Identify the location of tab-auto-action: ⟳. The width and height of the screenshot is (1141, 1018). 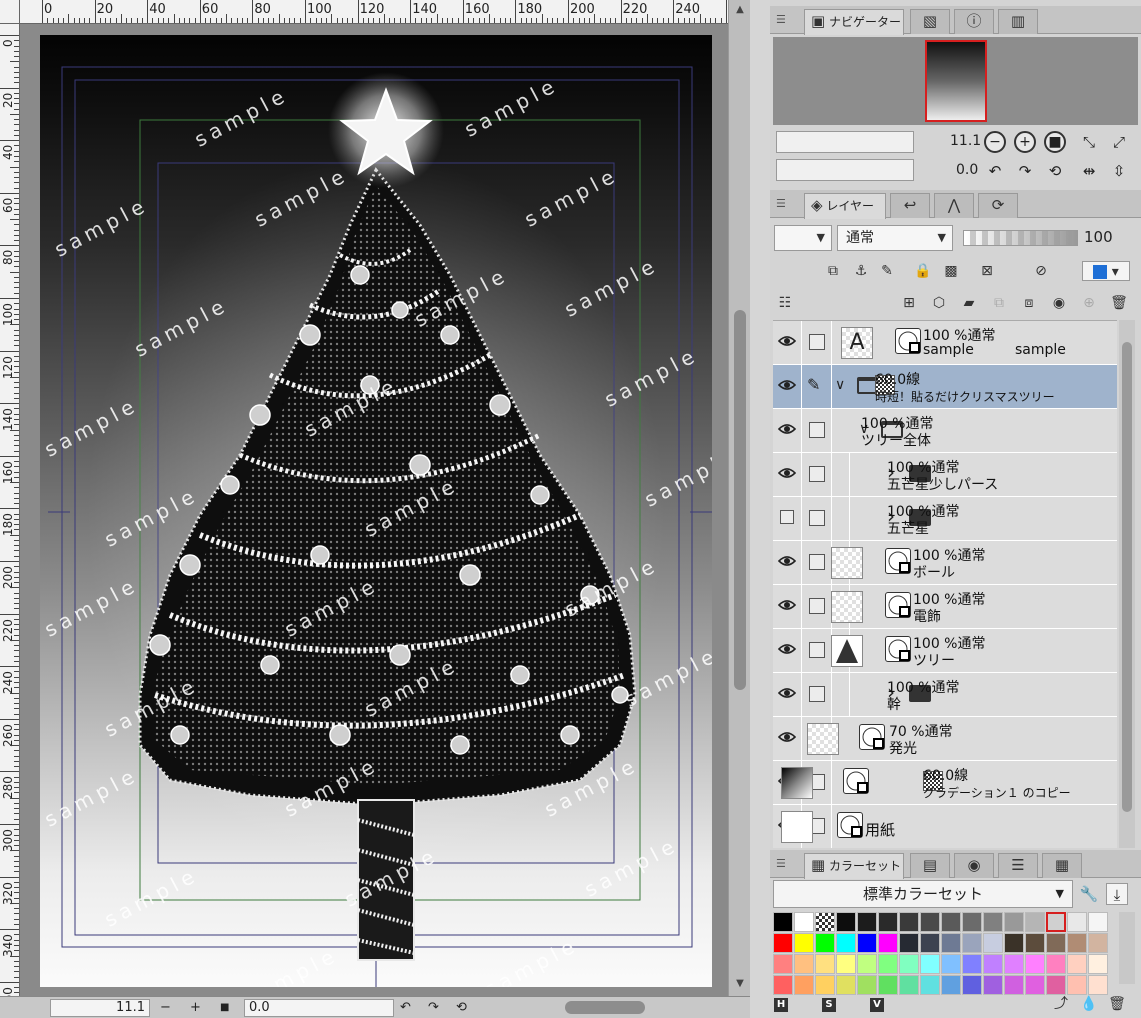
(998, 205).